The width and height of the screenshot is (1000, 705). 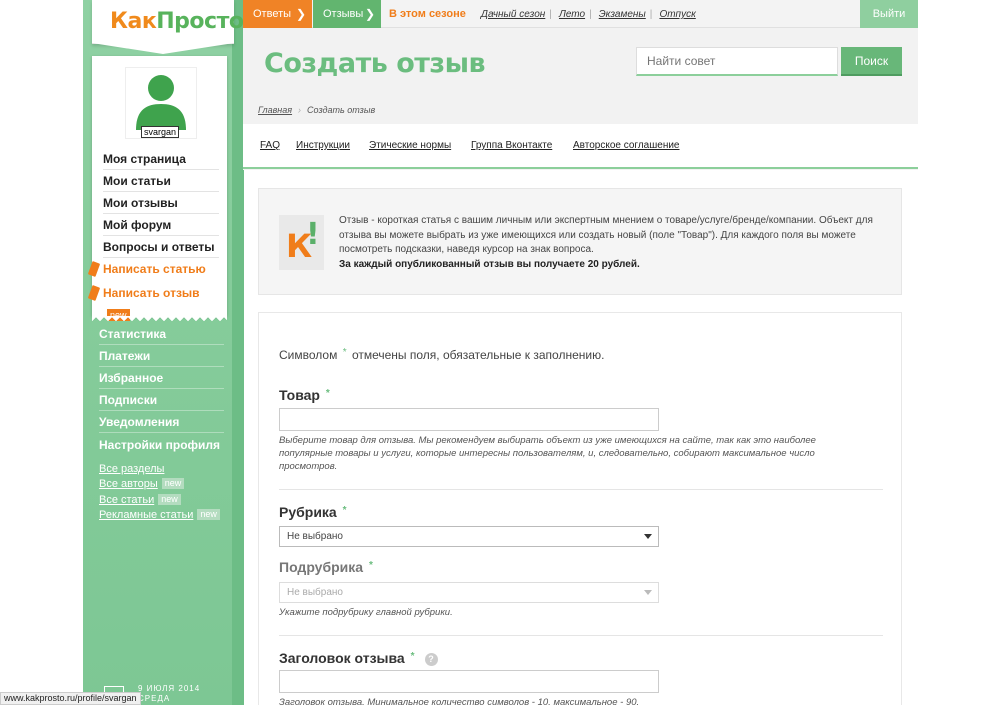 I want to click on logo-box: КакПросто!, so click(x=172, y=27).